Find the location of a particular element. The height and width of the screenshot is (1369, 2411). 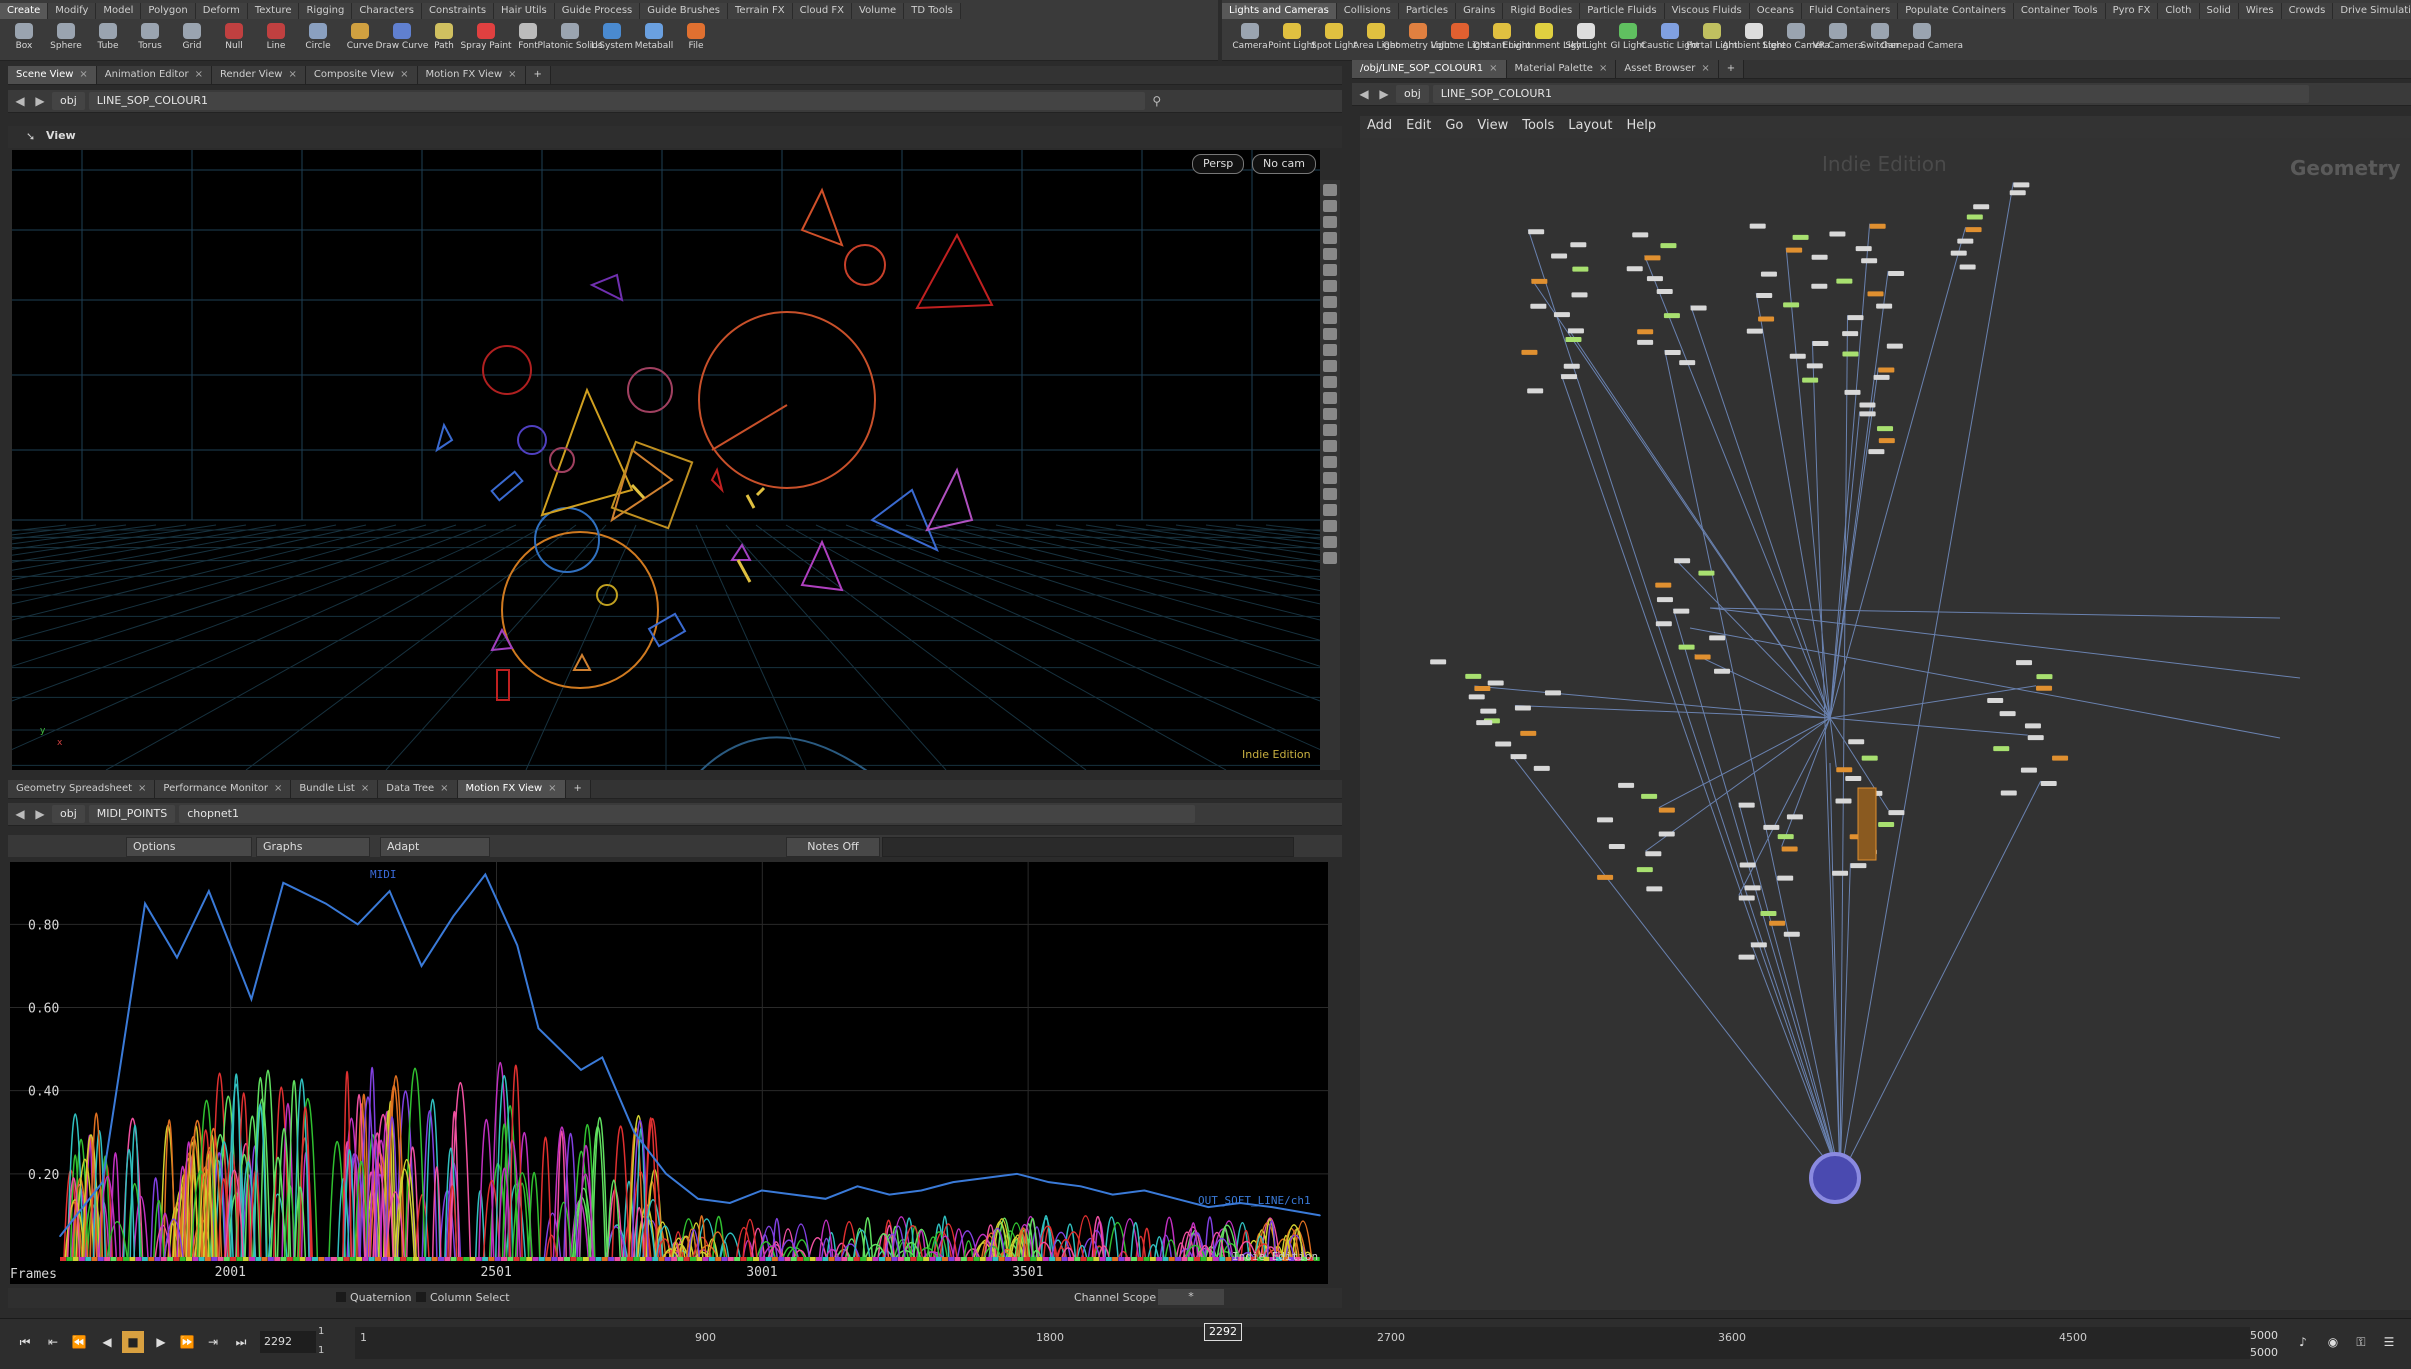

shelf-tab: Texture is located at coordinates (273, 11).